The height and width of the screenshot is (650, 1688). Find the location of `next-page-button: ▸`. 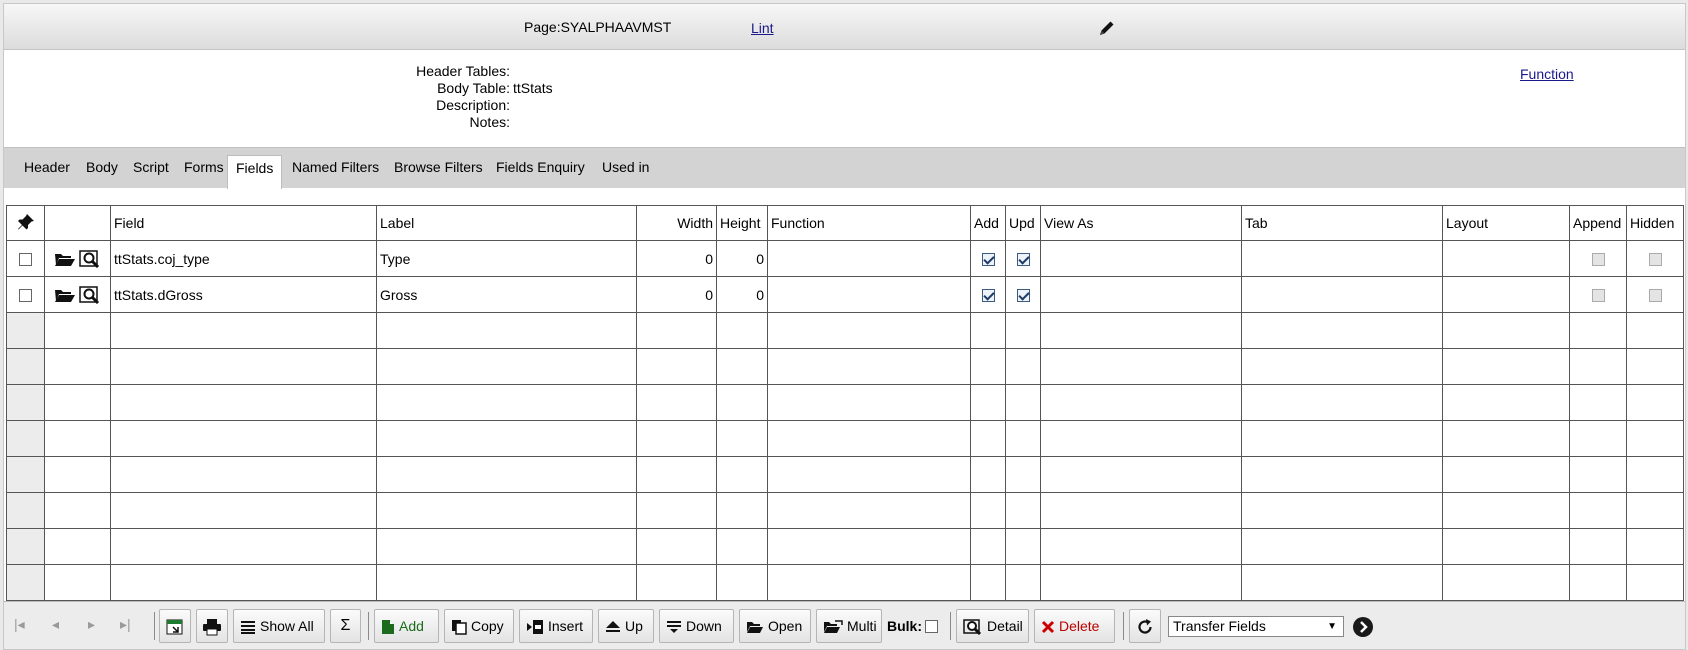

next-page-button: ▸ is located at coordinates (91, 624).